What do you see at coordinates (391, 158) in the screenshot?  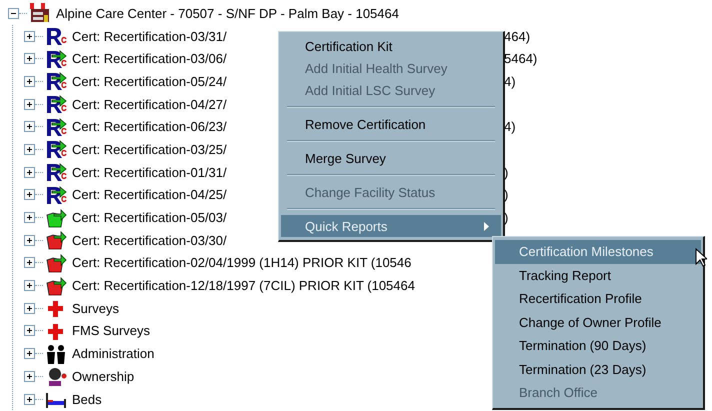 I see `menu-item: Merge Survey` at bounding box center [391, 158].